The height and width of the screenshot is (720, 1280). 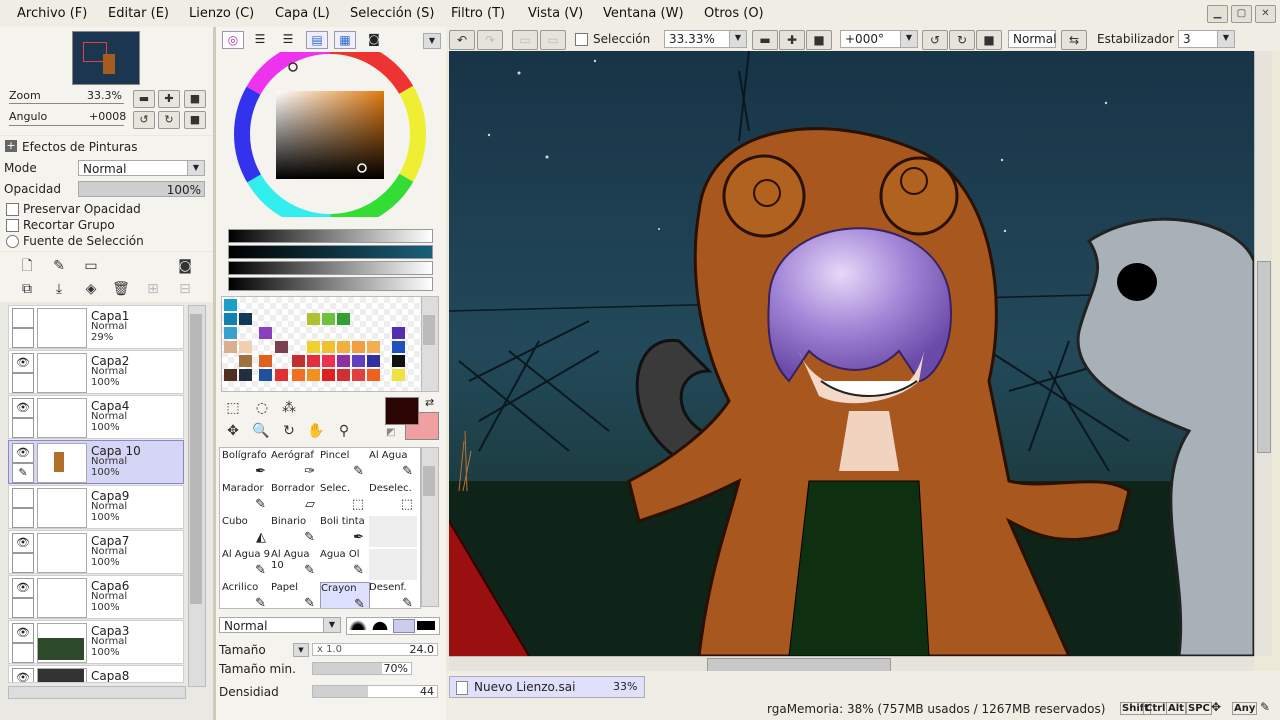 What do you see at coordinates (233, 40) in the screenshot?
I see `color-wheel-tab-icon: ◎` at bounding box center [233, 40].